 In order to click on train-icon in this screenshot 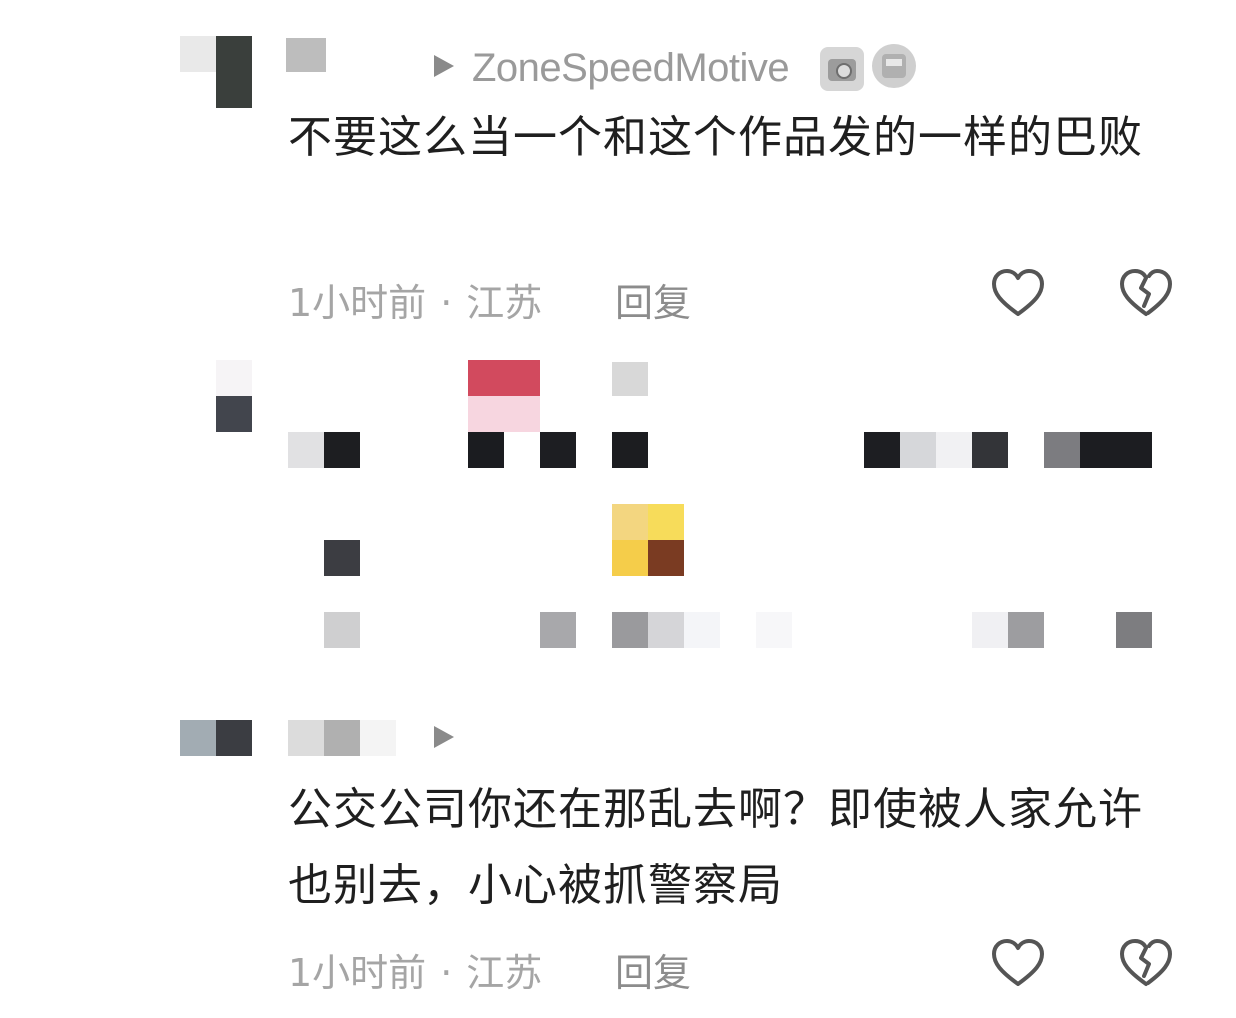, I will do `click(894, 66)`.